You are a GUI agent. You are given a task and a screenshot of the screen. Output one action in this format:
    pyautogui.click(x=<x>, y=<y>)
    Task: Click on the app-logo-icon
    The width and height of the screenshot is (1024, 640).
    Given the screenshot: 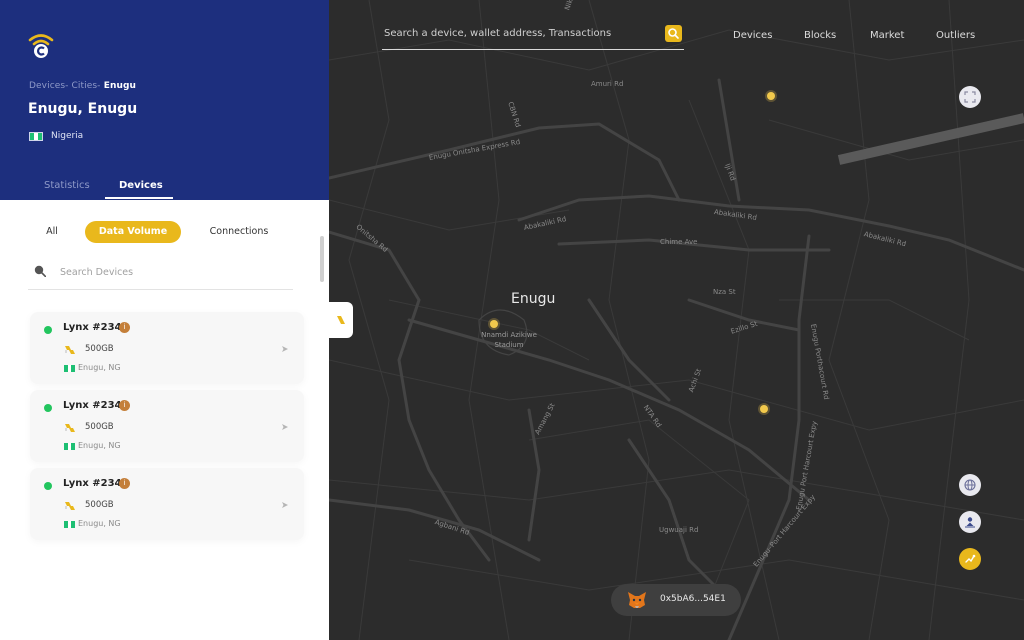 What is the action you would take?
    pyautogui.click(x=41, y=46)
    